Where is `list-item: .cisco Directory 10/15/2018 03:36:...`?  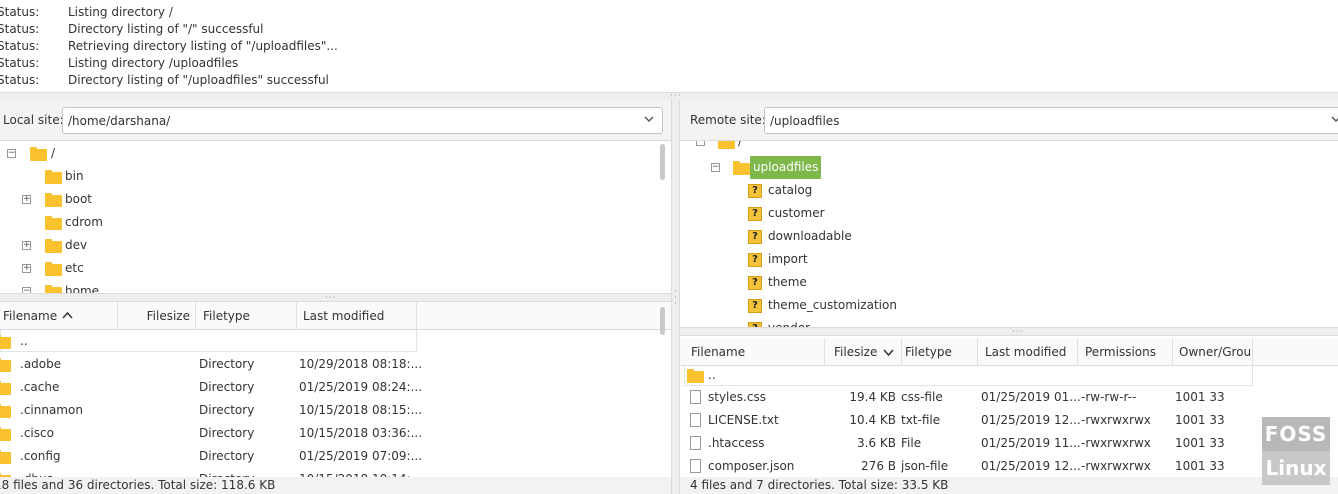 list-item: .cisco Directory 10/15/2018 03:36:... is located at coordinates (330, 433).